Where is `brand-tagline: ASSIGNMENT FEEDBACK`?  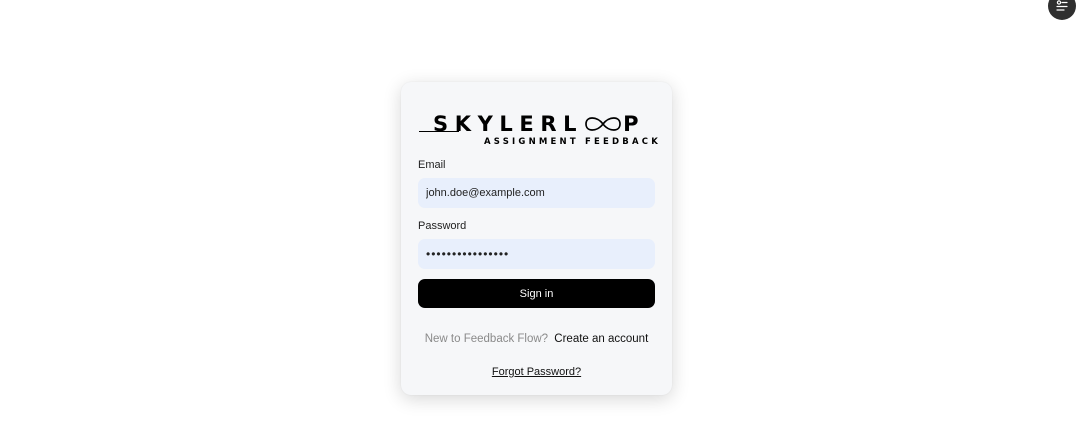 brand-tagline: ASSIGNMENT FEEDBACK is located at coordinates (572, 142).